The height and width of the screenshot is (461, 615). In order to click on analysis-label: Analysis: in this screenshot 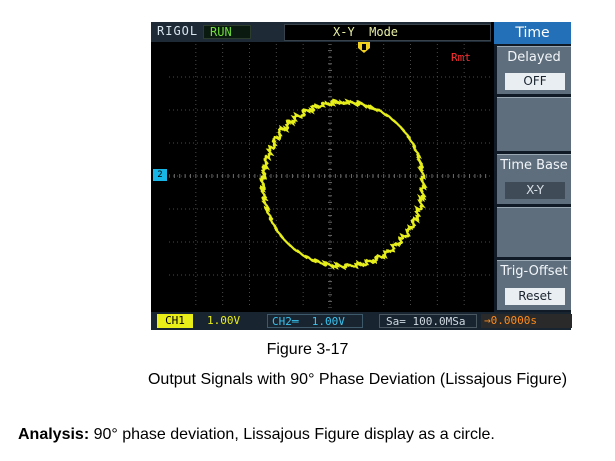, I will do `click(54, 434)`.